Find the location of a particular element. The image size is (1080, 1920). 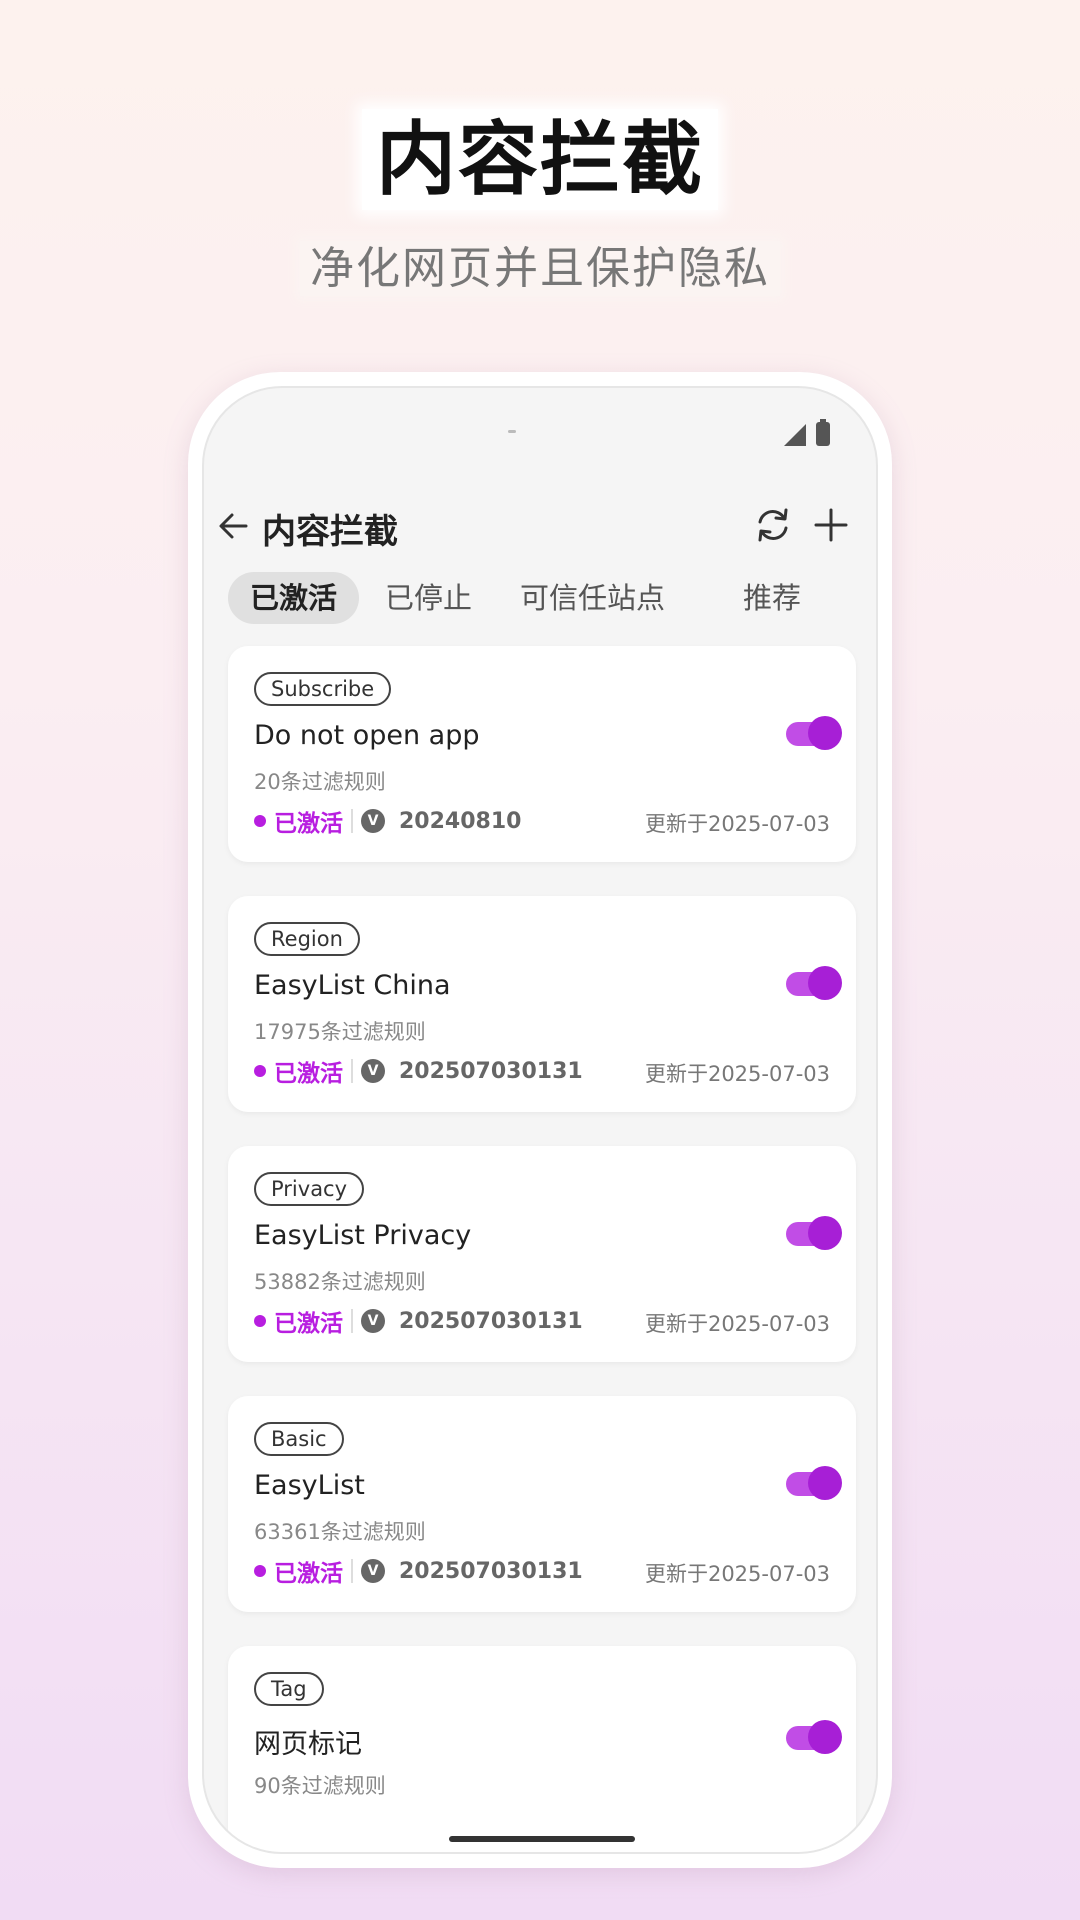

card-name: EasyList China is located at coordinates (352, 985).